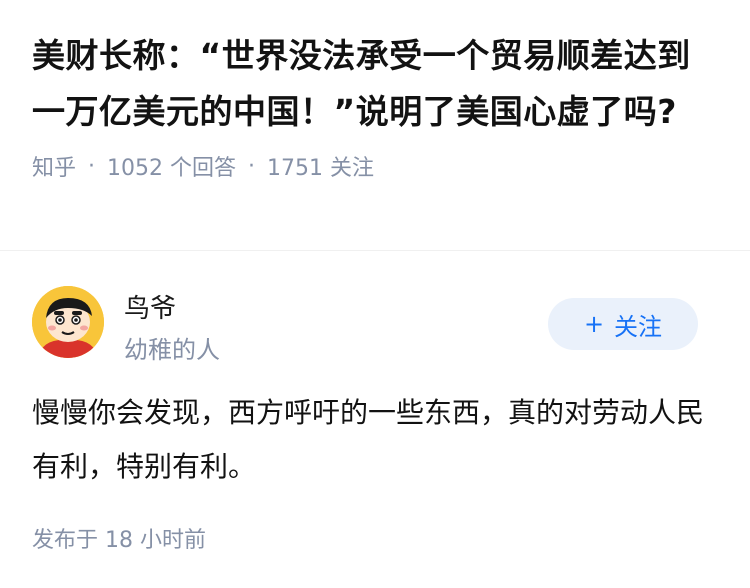  I want to click on follow-button: + 关注, so click(623, 324).